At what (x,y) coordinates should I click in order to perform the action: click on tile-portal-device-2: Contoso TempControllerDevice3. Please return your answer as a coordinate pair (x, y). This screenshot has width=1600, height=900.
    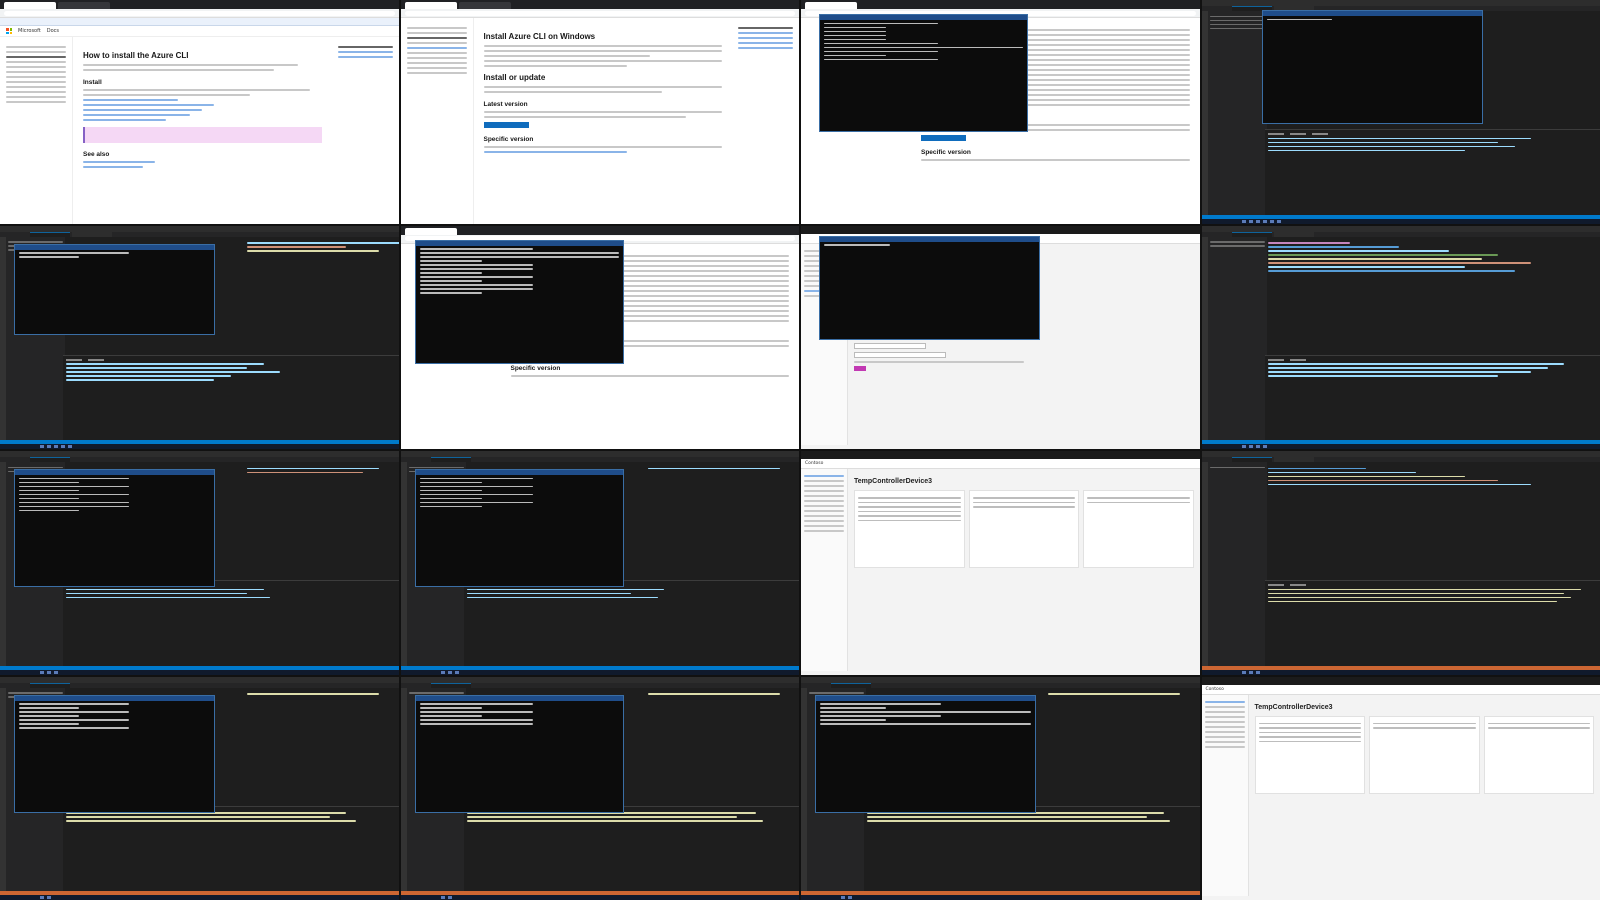
    Looking at the image, I should click on (1400, 788).